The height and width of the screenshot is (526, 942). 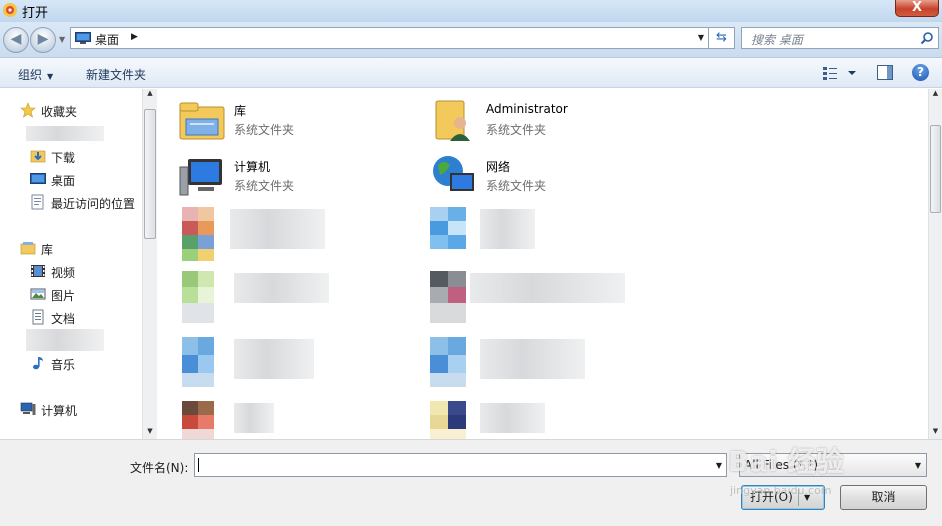 What do you see at coordinates (70, 248) in the screenshot?
I see `nav-libraries: 库` at bounding box center [70, 248].